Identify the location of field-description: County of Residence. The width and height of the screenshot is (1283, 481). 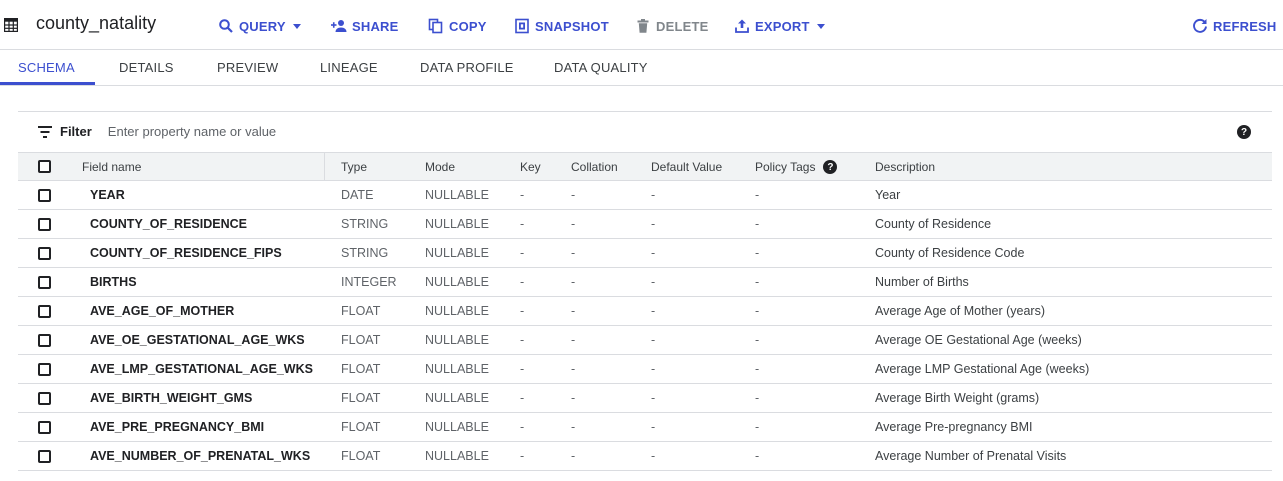
(933, 224).